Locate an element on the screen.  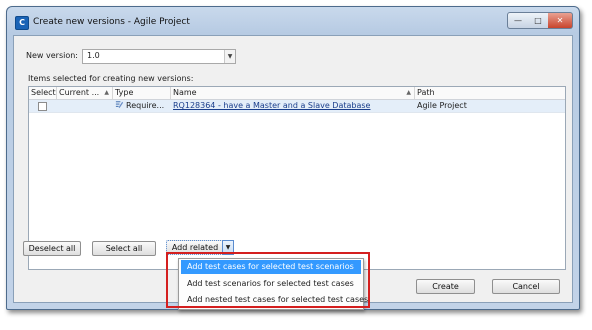
new-version-select: 1.0 ▼ is located at coordinates (159, 56).